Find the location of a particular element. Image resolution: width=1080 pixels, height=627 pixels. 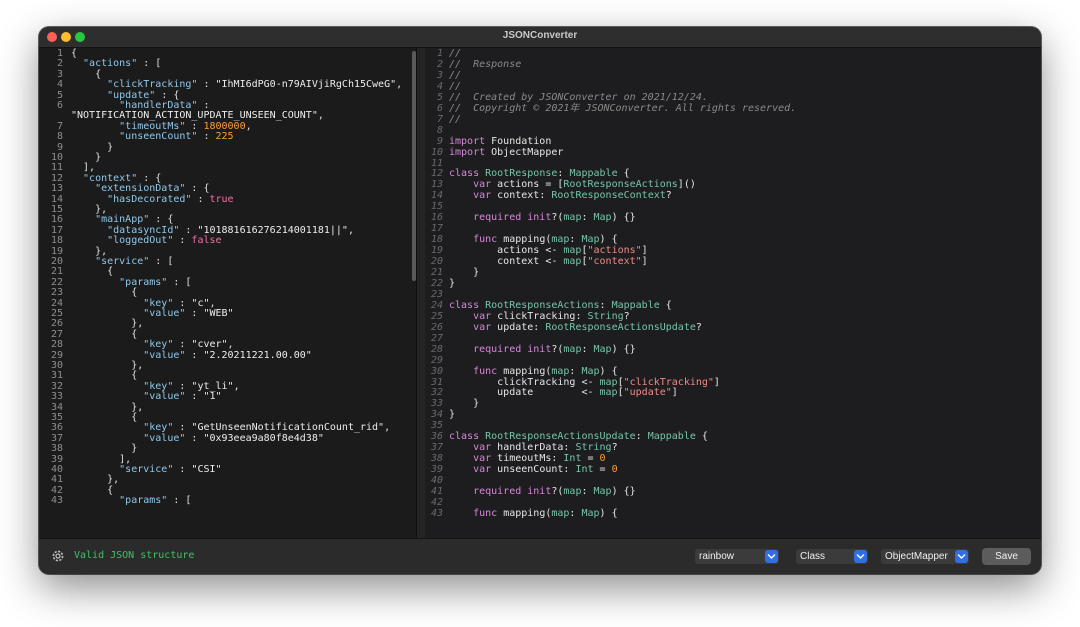

code-line: 41 required init?(map: Map) {} is located at coordinates (530, 491).